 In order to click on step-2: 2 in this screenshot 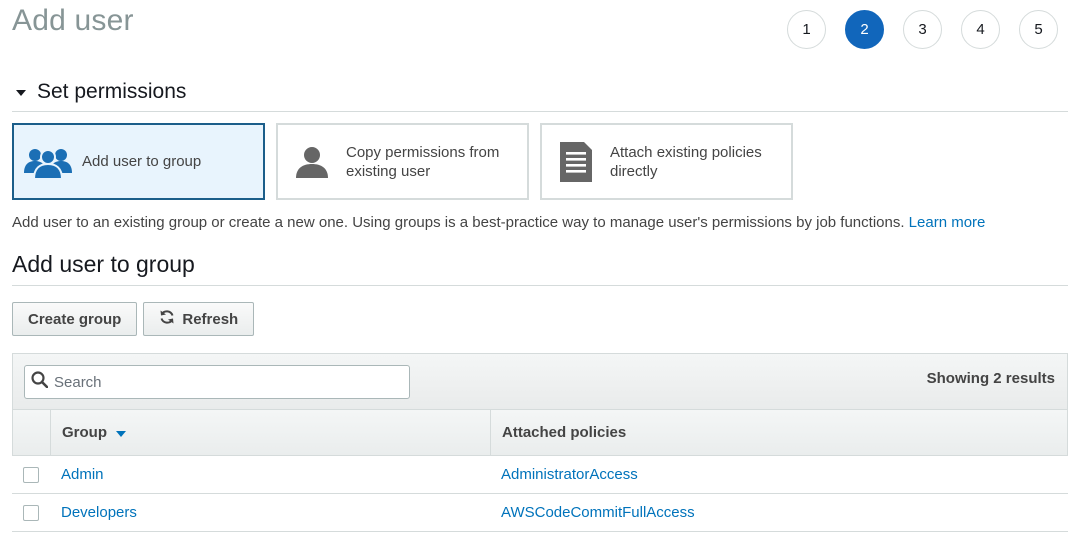, I will do `click(864, 29)`.